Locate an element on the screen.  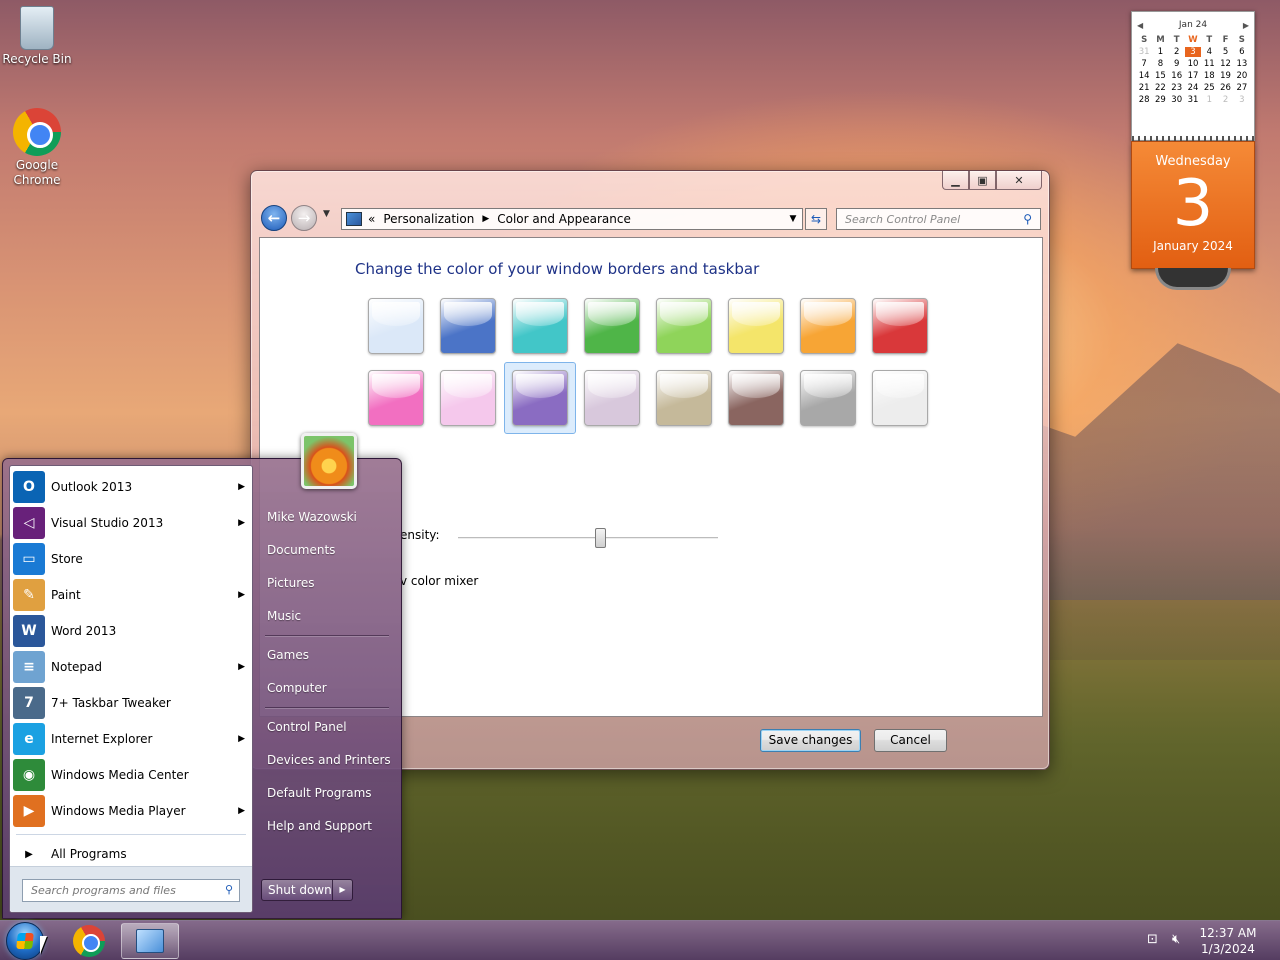
calendar-gadget-day: Wednesday 3 January 2024 is located at coordinates (1193, 205).